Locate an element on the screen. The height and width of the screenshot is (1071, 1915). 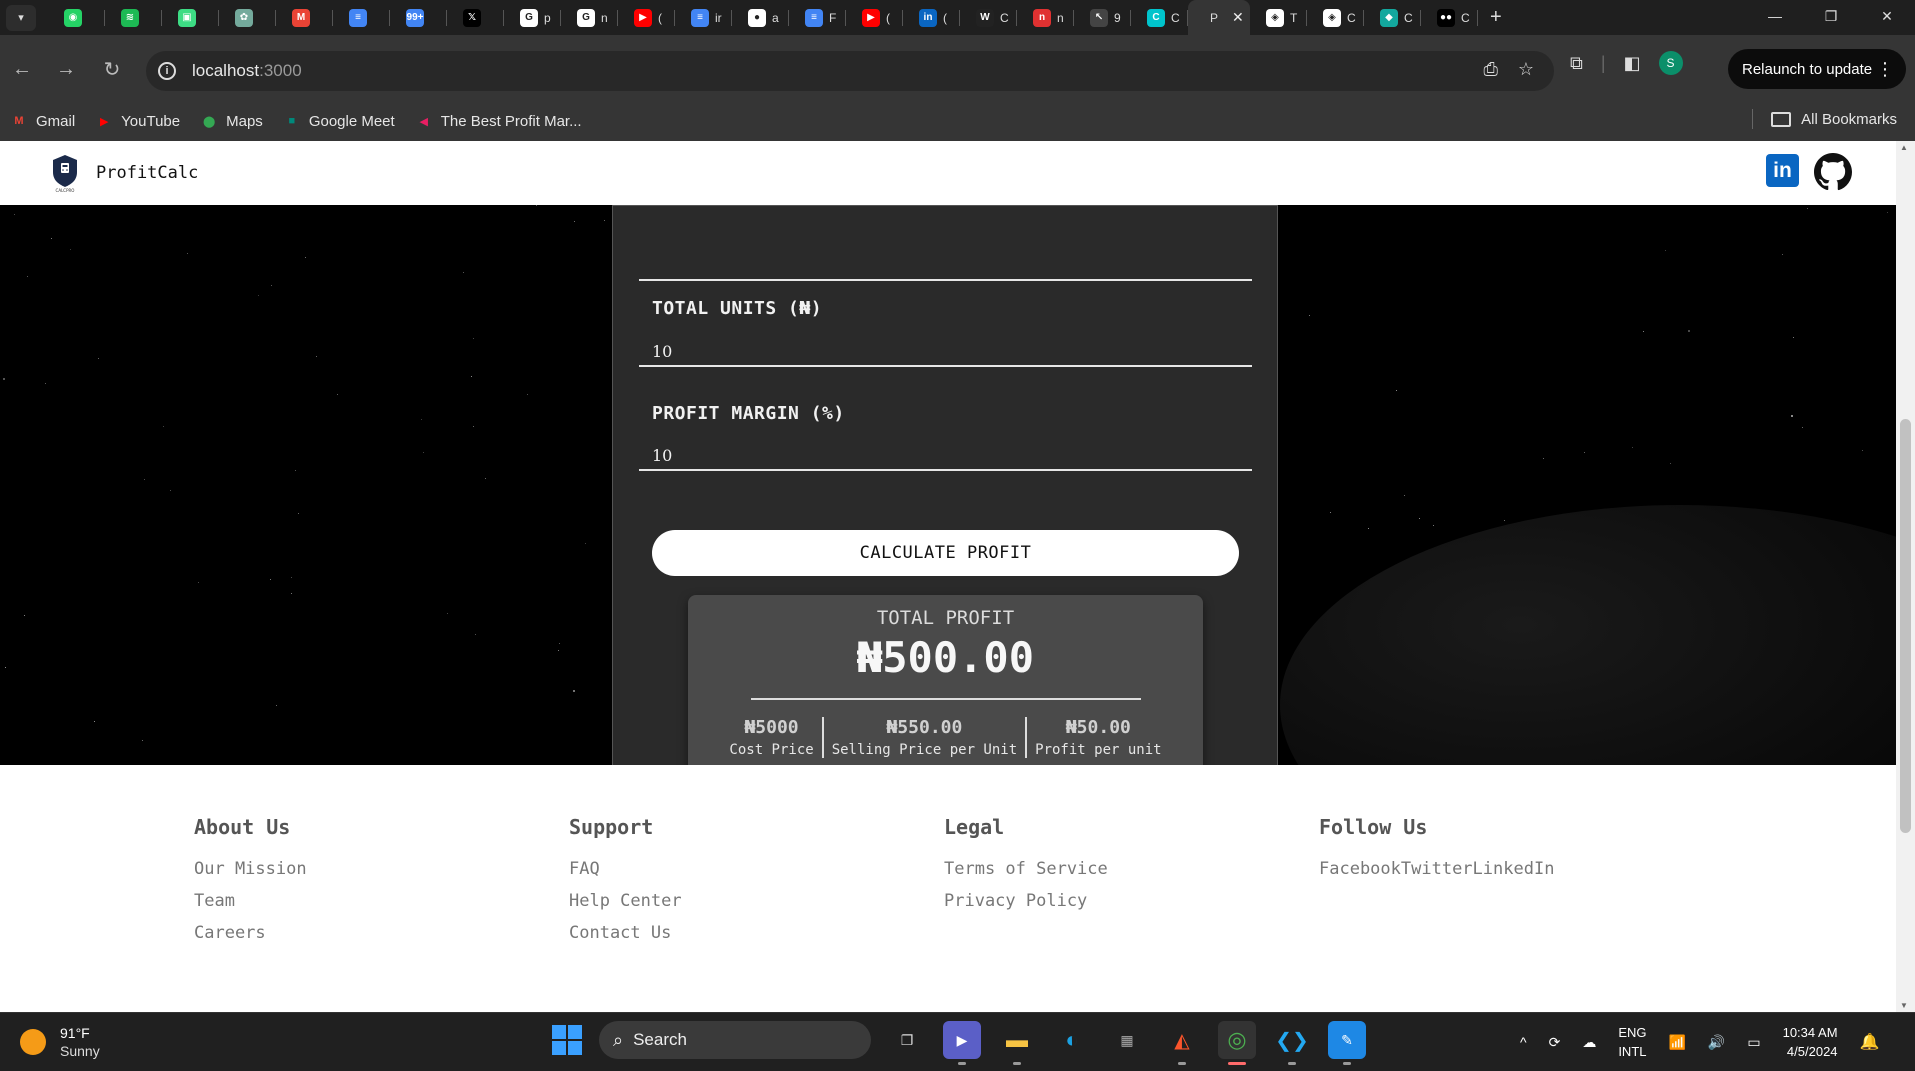
url-text: localhost:3000 is located at coordinates (247, 71).